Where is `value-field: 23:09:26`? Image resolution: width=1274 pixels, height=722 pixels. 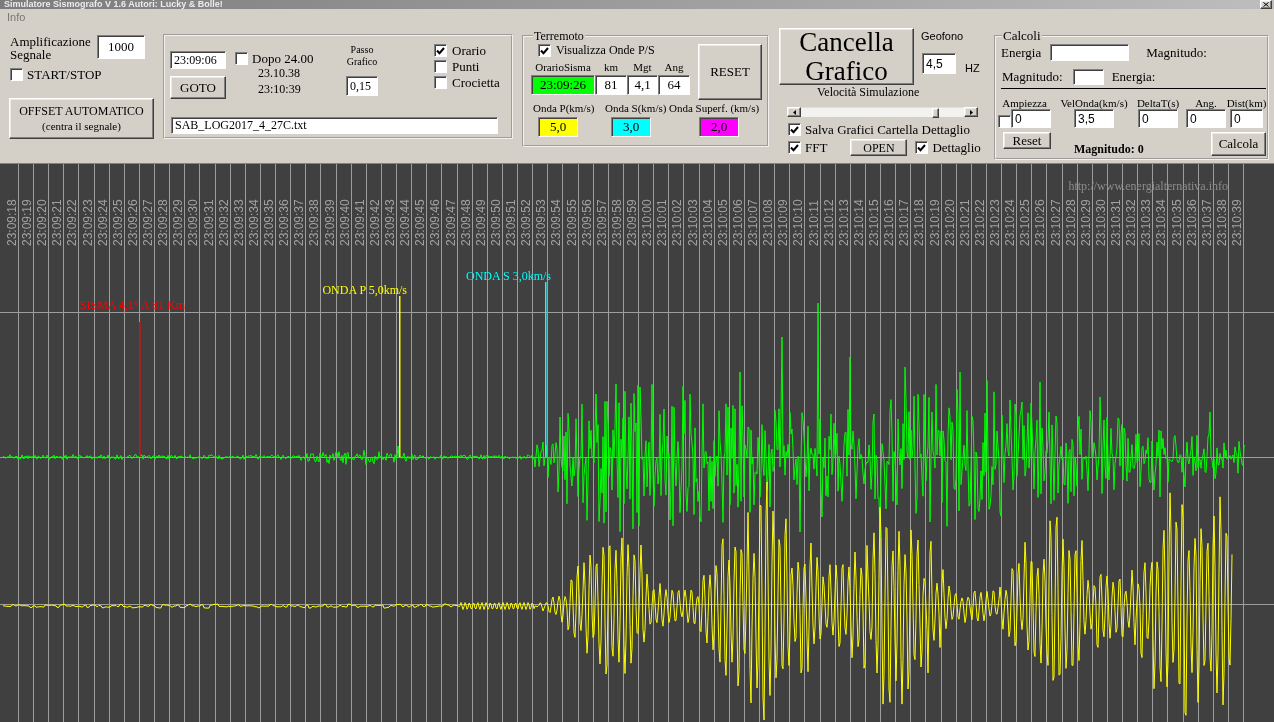
value-field: 23:09:26 is located at coordinates (563, 85).